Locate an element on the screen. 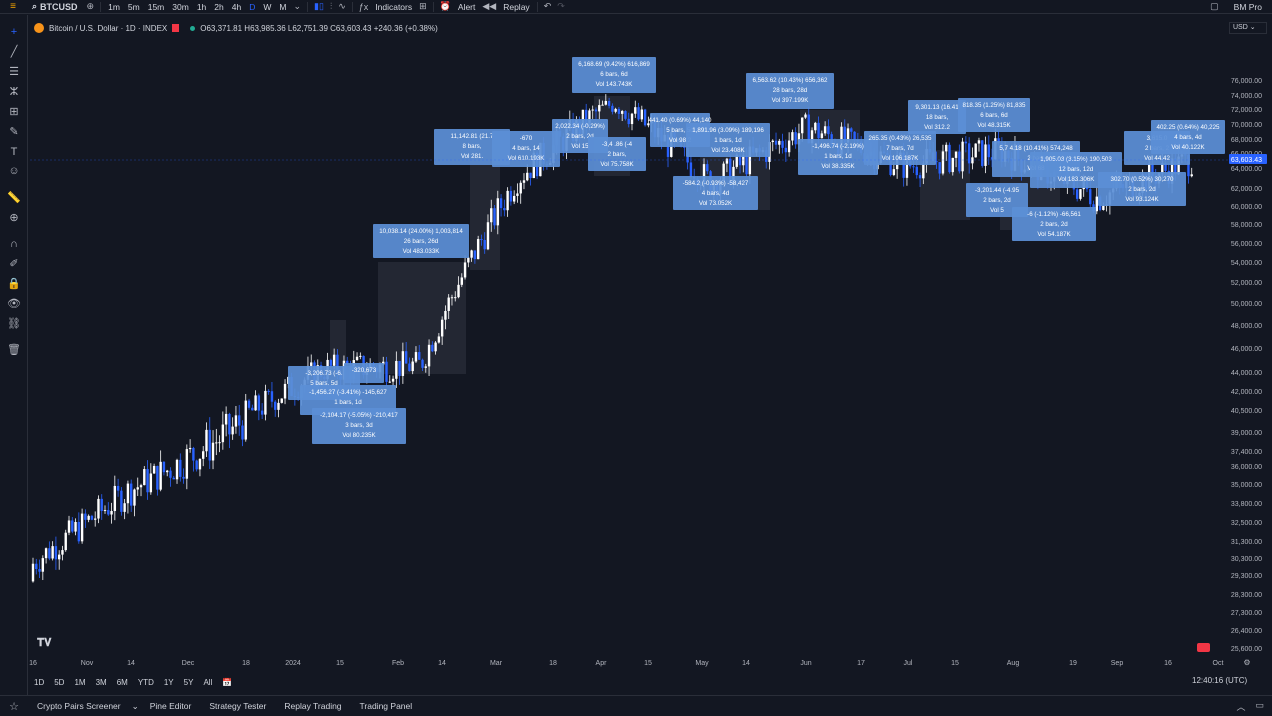 The width and height of the screenshot is (1272, 716). currency-selector: USD ⌄ is located at coordinates (1248, 28).